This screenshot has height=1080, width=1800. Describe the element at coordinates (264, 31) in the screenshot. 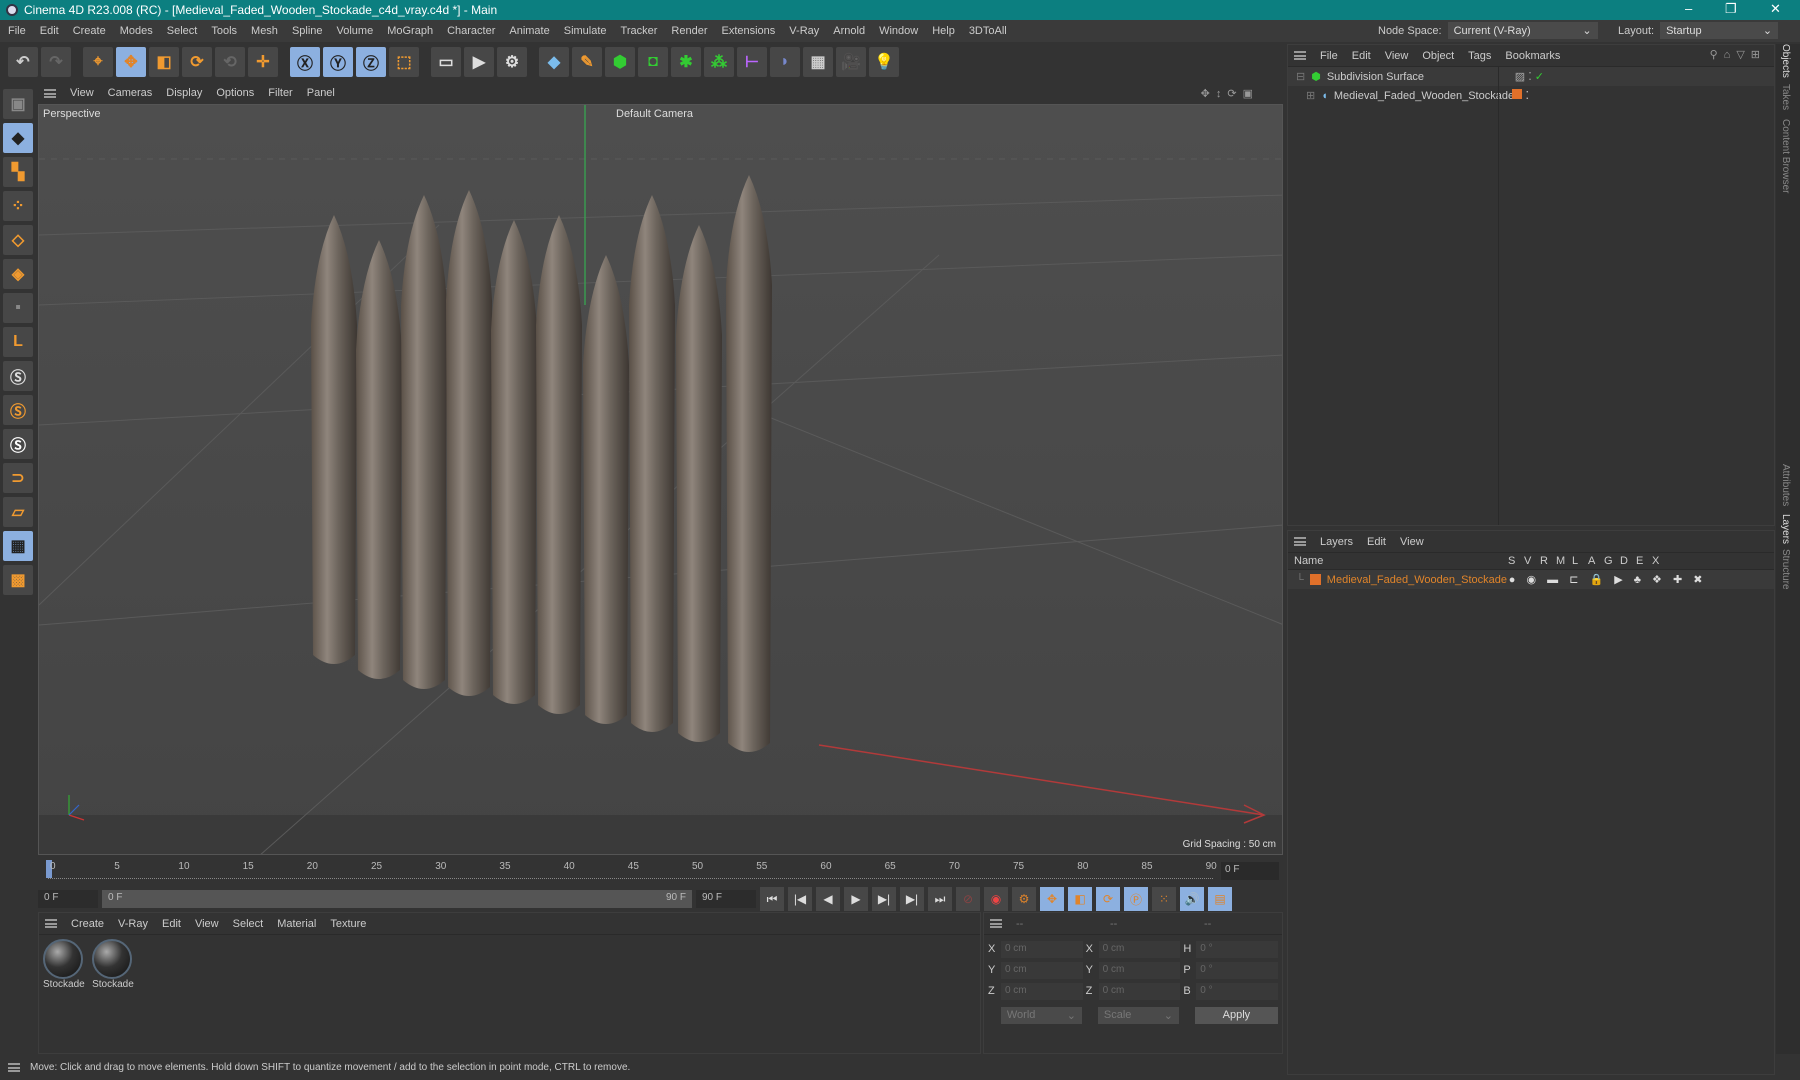

I see `menu-mesh: Mesh` at that location.